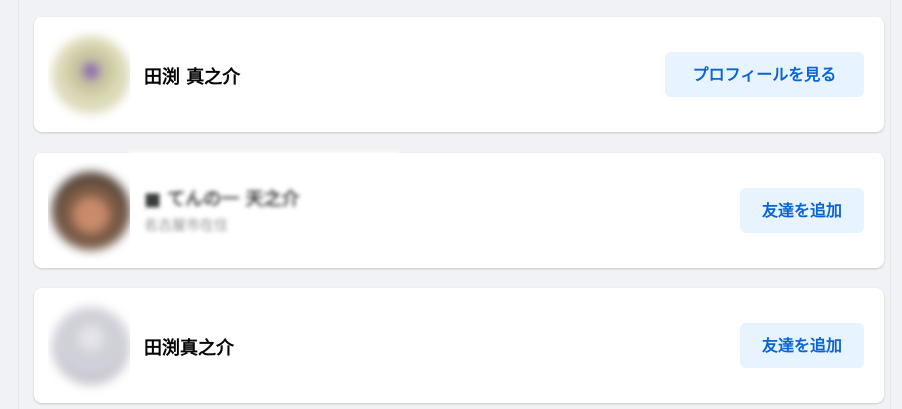 The height and width of the screenshot is (409, 902). What do you see at coordinates (192, 76) in the screenshot?
I see `person-name: 田渕 真之介` at bounding box center [192, 76].